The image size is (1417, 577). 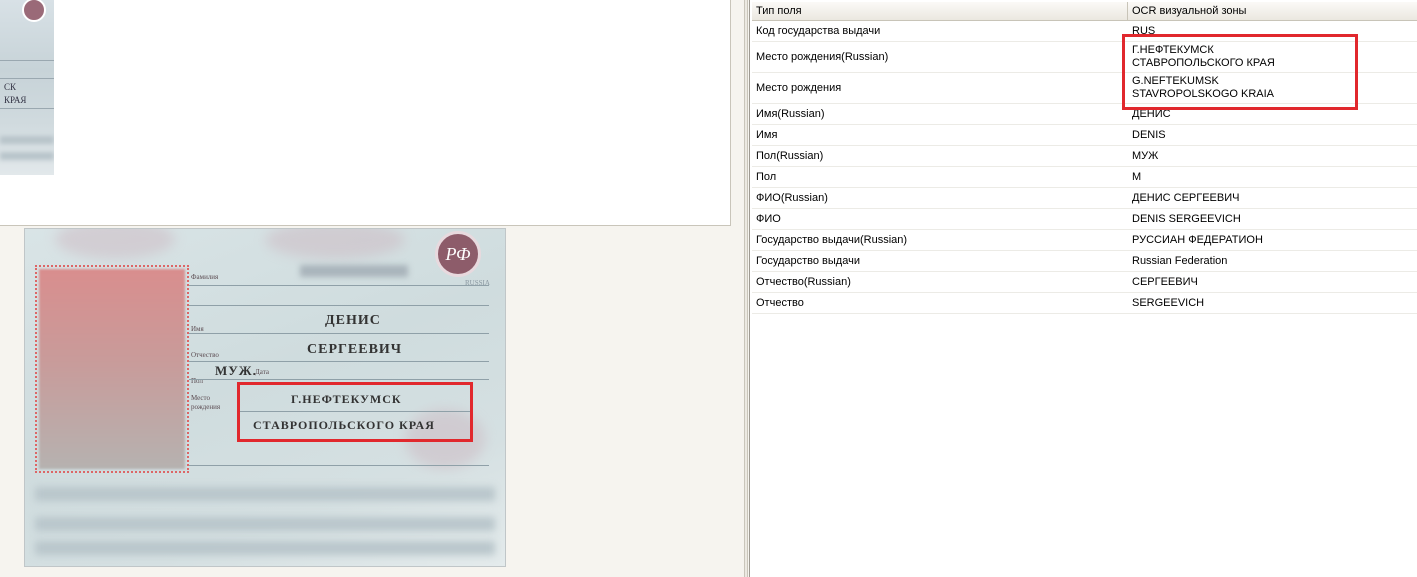 What do you see at coordinates (940, 88) in the screenshot?
I see `field-type-cell: Место рождения` at bounding box center [940, 88].